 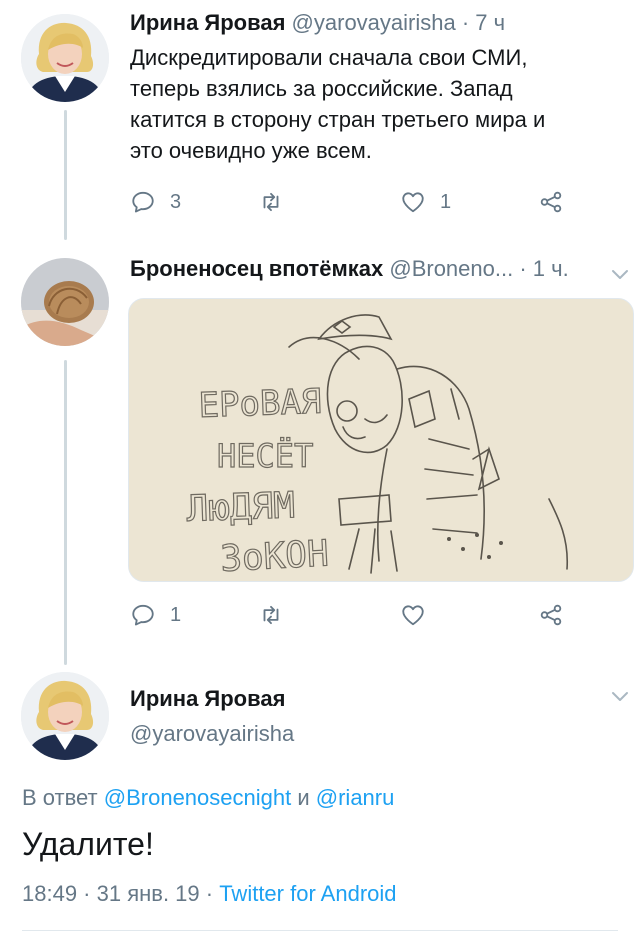 What do you see at coordinates (355, 202) in the screenshot?
I see `tweet-actions: 3 1` at bounding box center [355, 202].